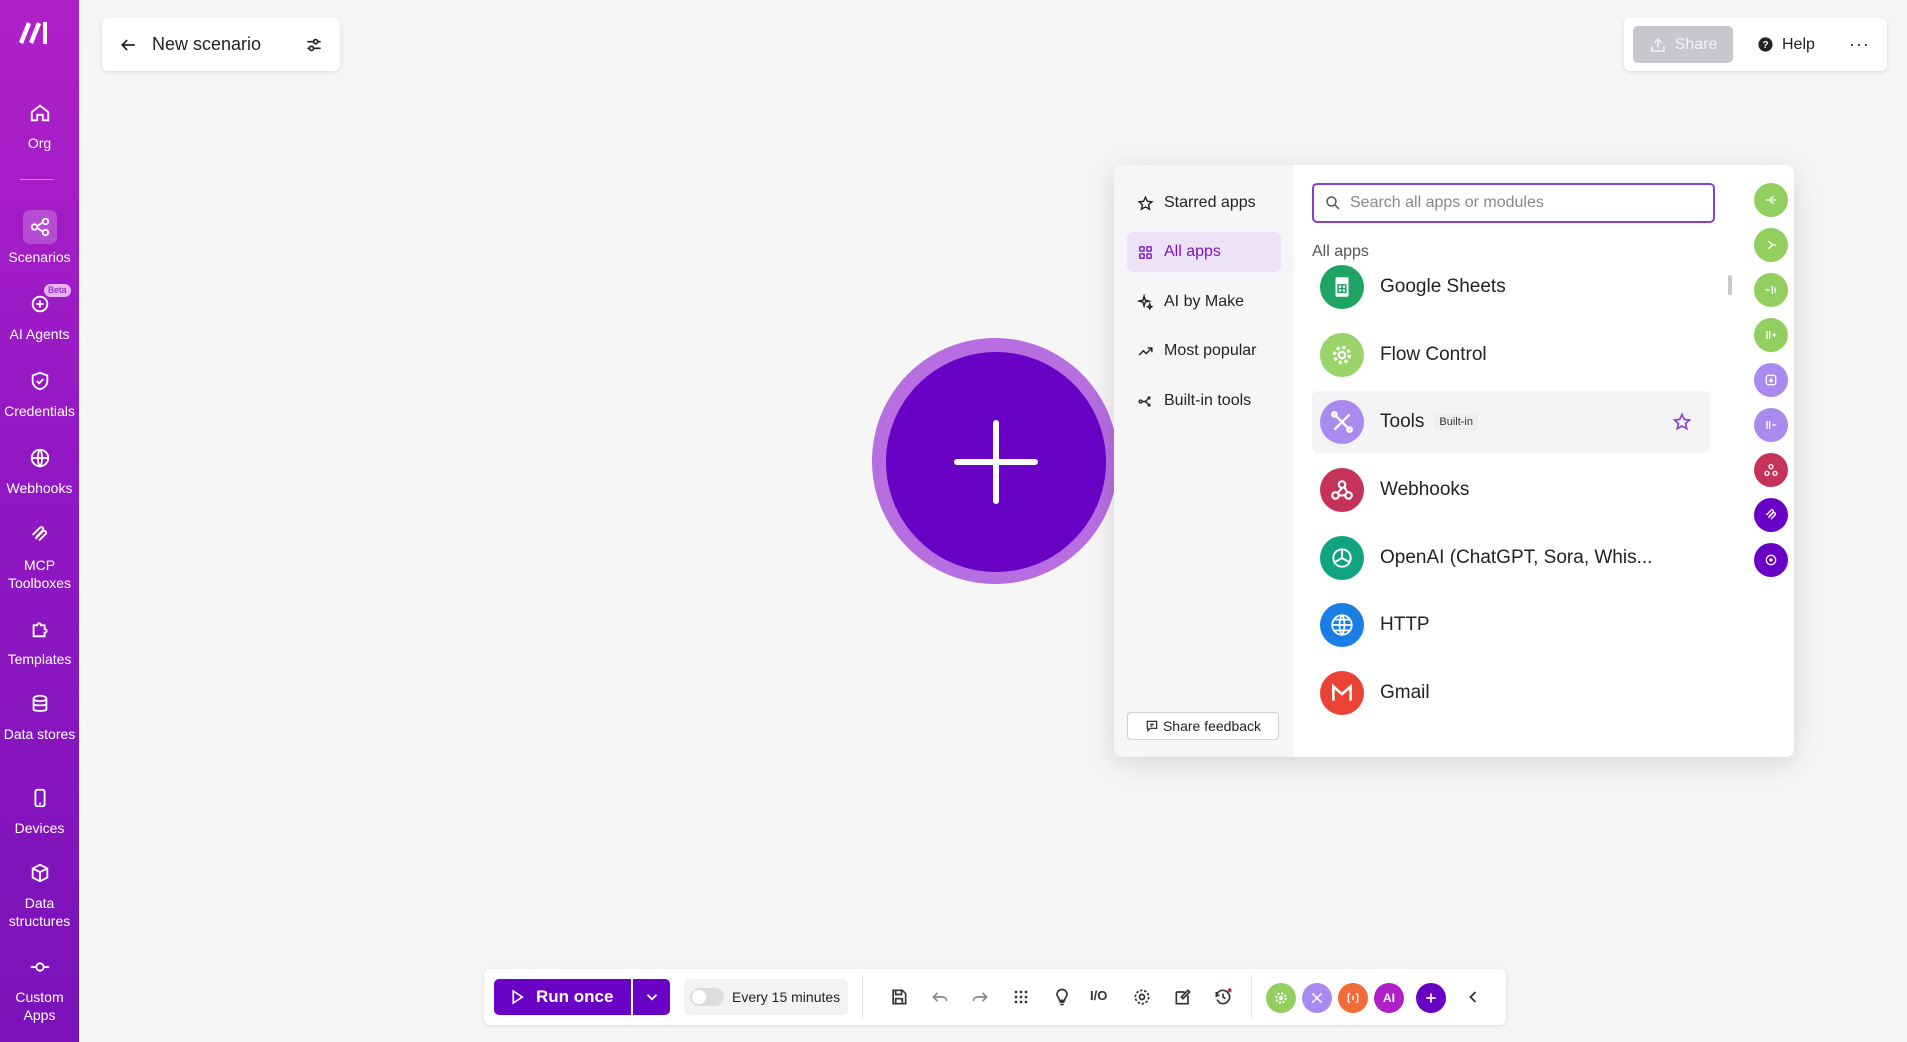 The height and width of the screenshot is (1042, 1907). I want to click on sparkle-icon, so click(1145, 301).